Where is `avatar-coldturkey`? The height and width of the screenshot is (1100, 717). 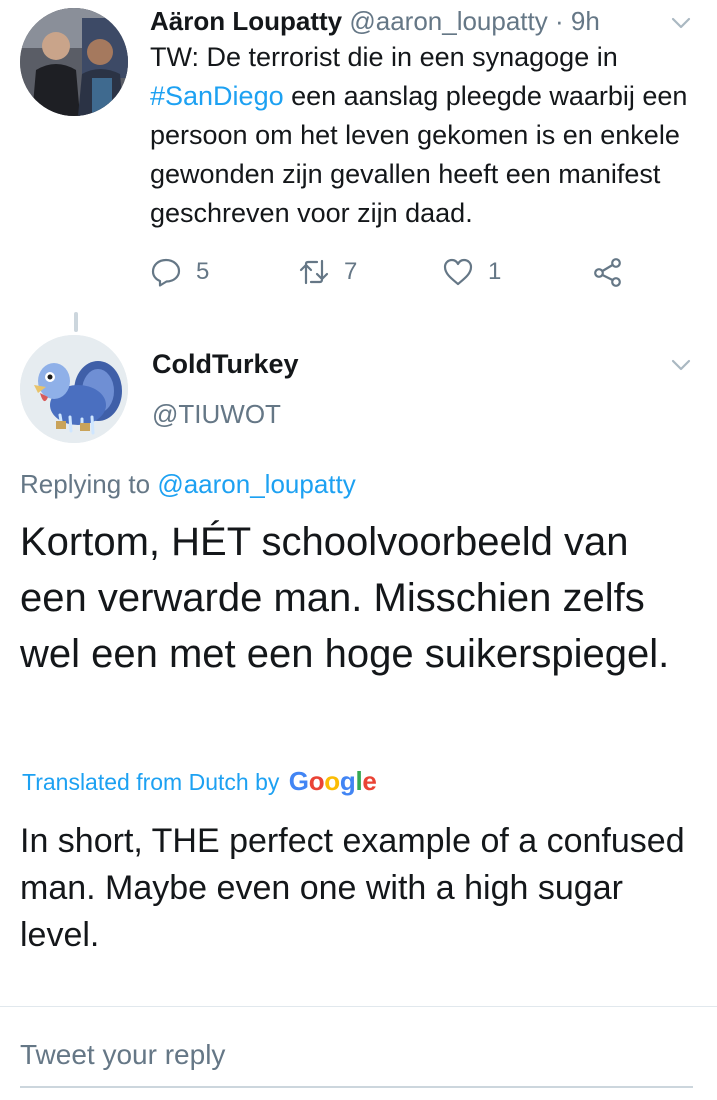
avatar-coldturkey is located at coordinates (74, 389).